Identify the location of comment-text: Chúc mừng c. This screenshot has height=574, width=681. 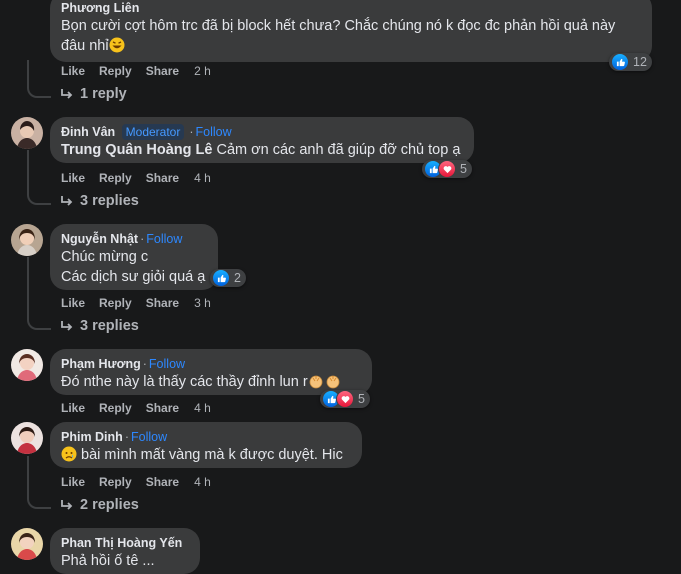
(105, 257).